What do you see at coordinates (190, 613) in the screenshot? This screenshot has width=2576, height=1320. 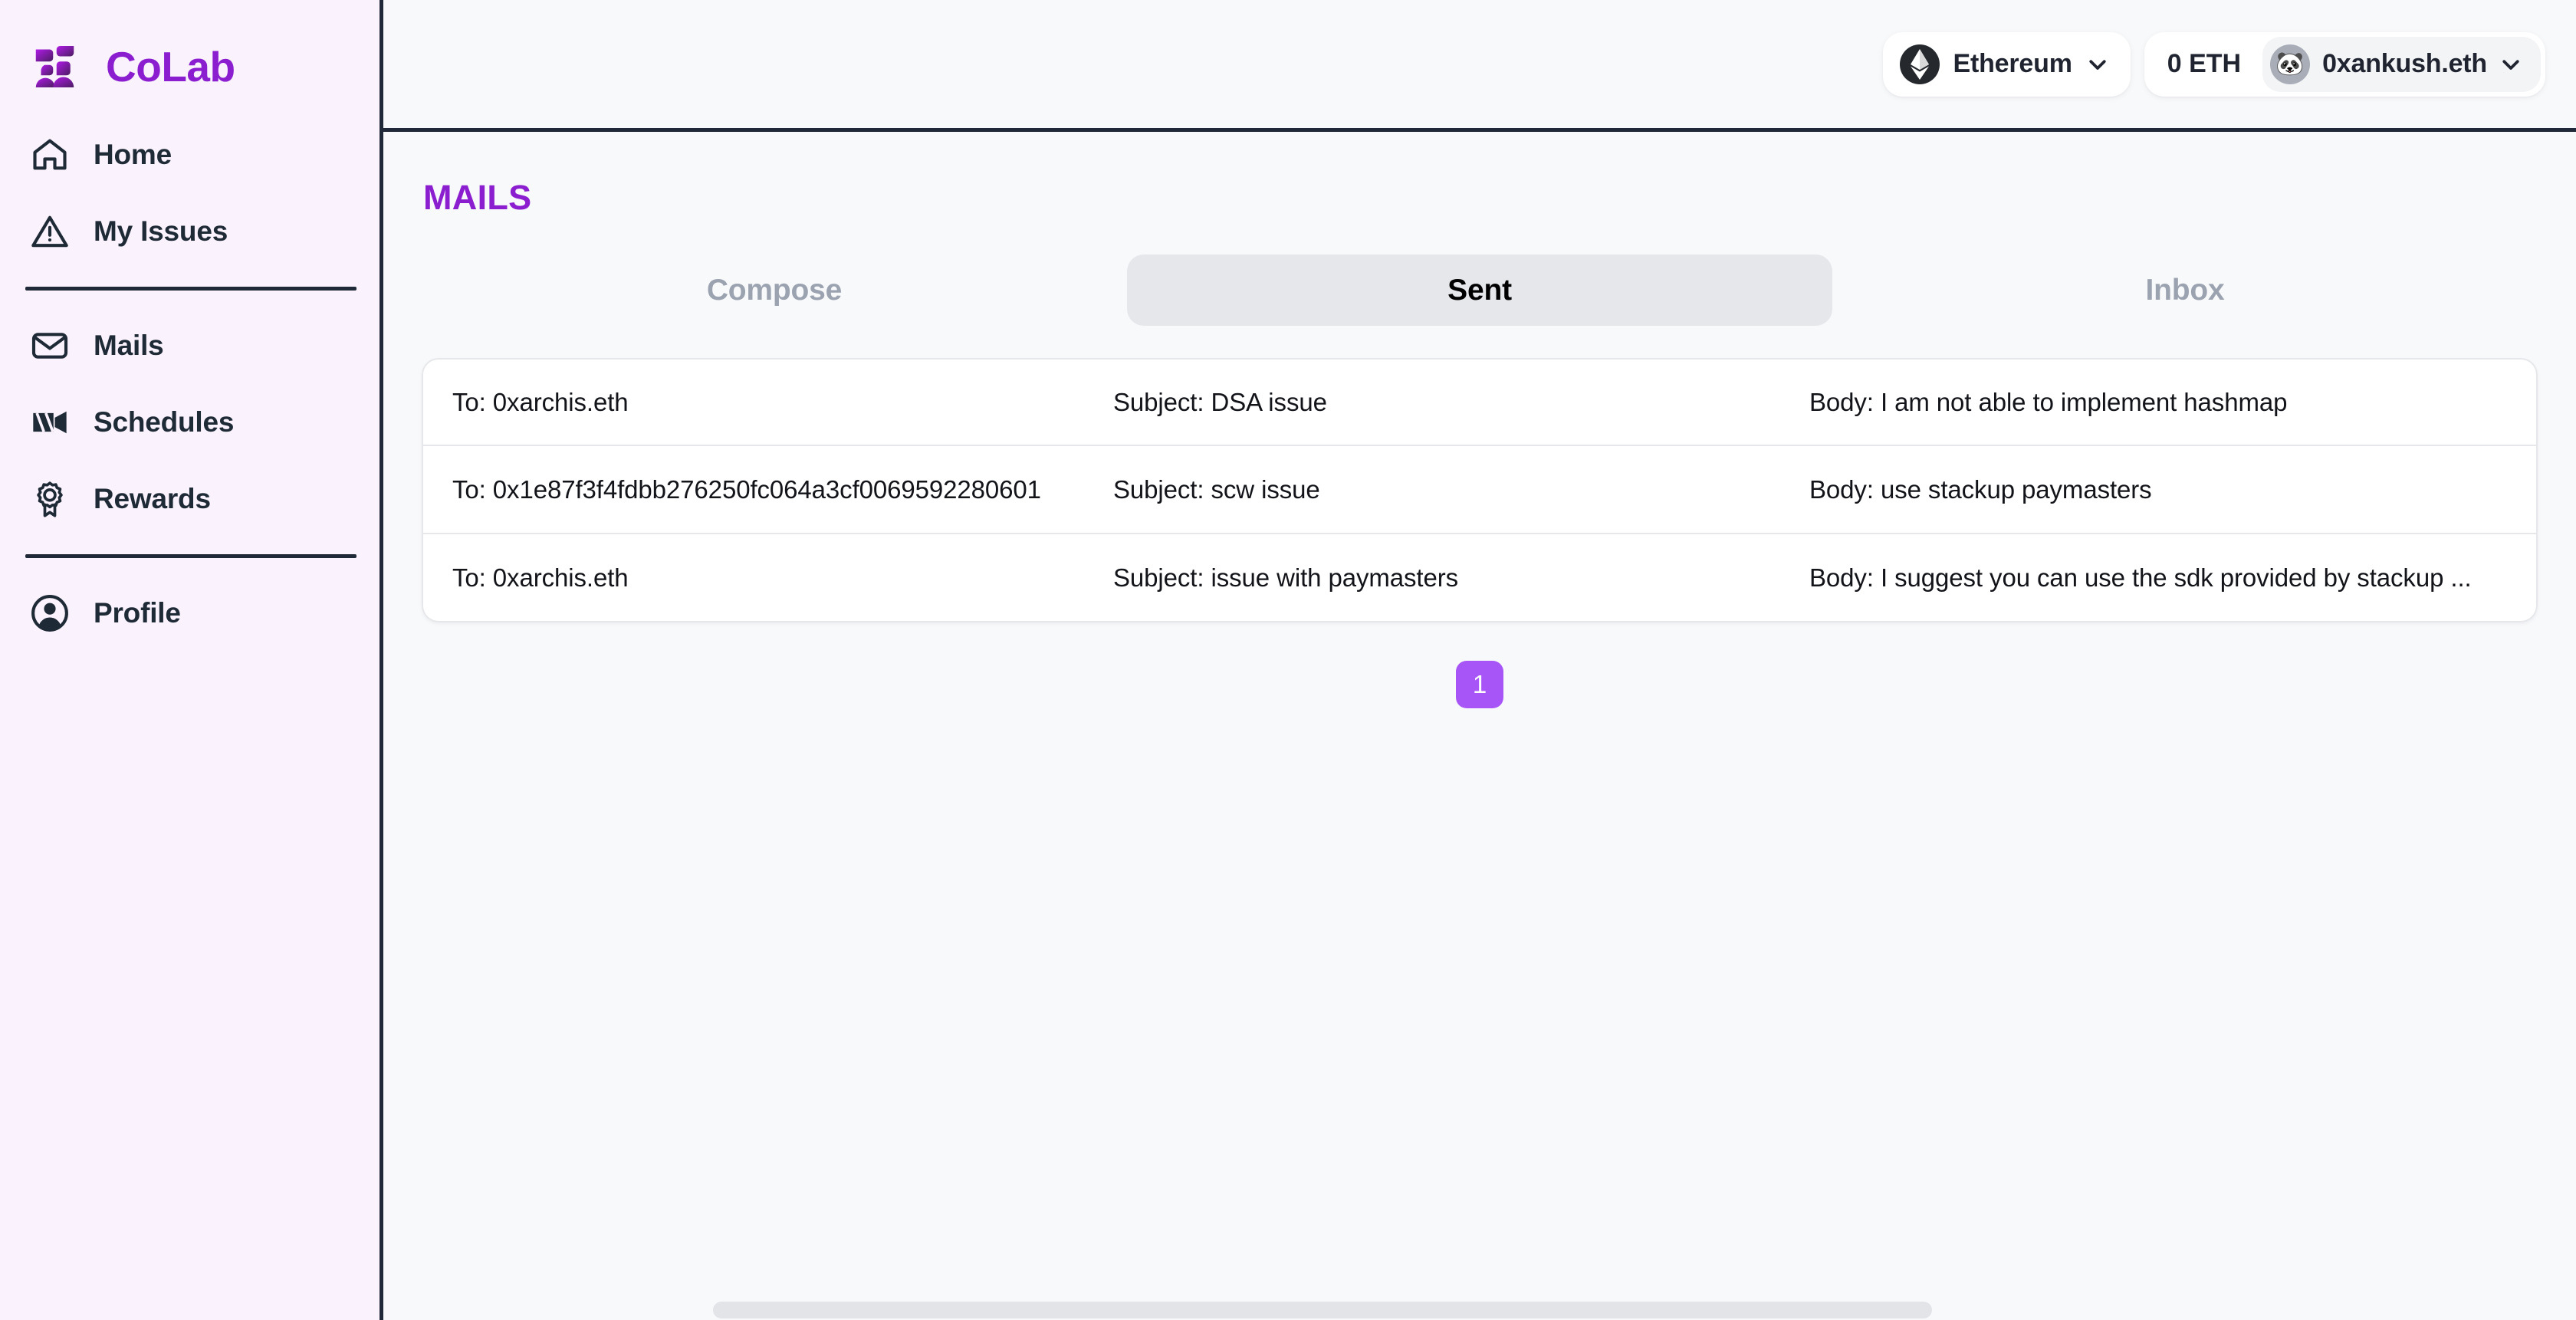 I see `sidebar-item-profile: Profile` at bounding box center [190, 613].